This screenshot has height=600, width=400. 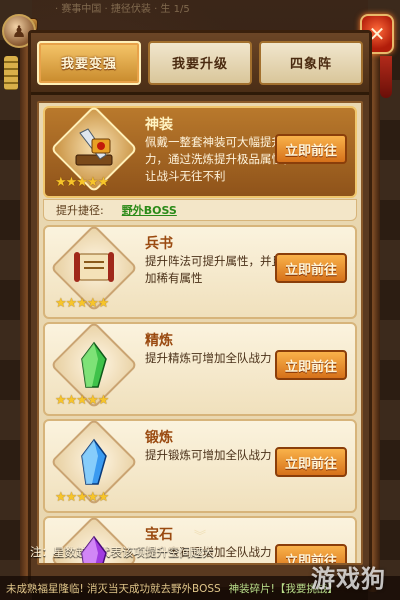 What do you see at coordinates (208, 455) in the screenshot?
I see `item-description: 提升锻炼可增加全队战力` at bounding box center [208, 455].